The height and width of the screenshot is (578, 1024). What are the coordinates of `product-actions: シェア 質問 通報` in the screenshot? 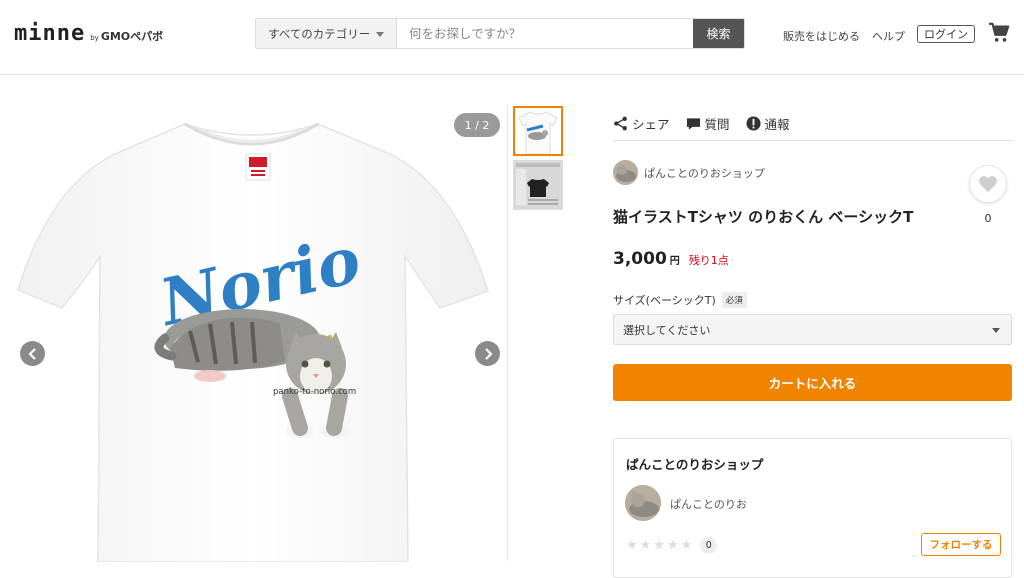 It's located at (701, 123).